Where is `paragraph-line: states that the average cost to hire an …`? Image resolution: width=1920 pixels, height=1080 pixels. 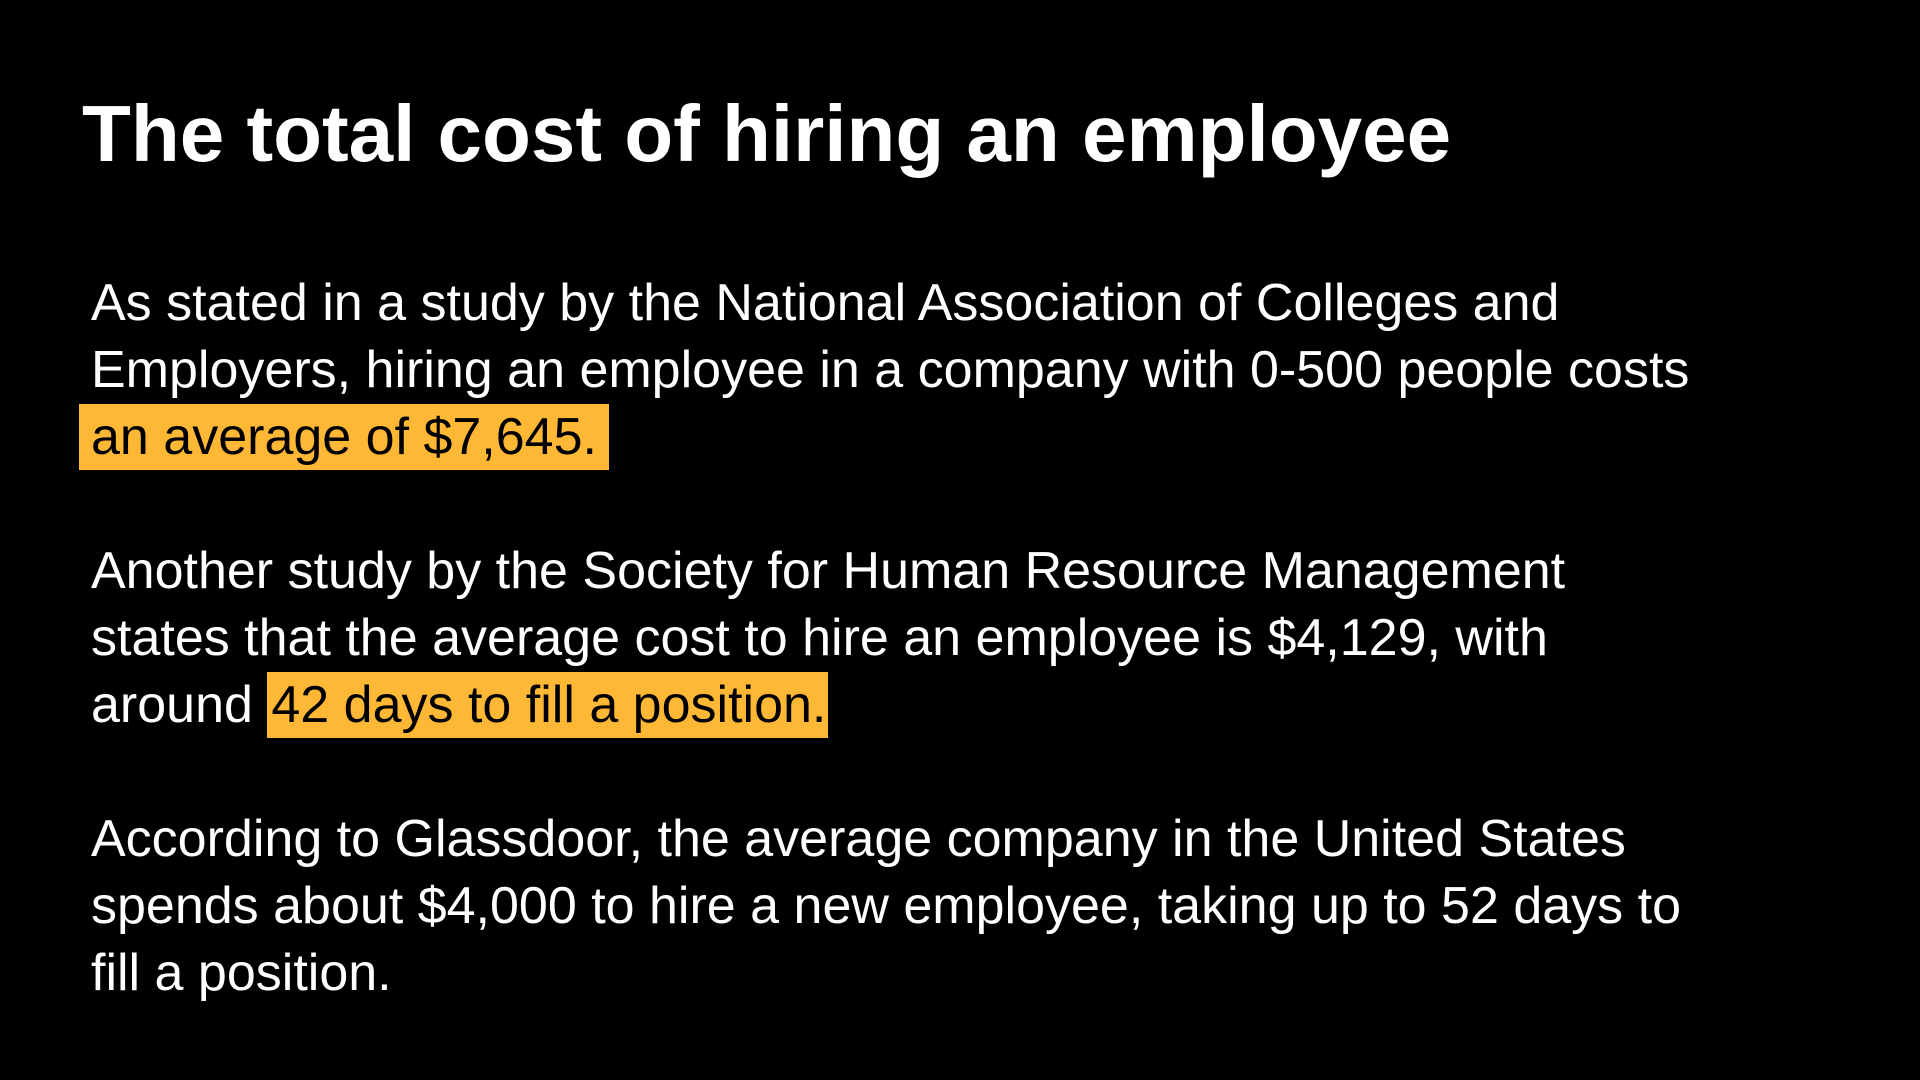
paragraph-line: states that the average cost to hire an … is located at coordinates (819, 638).